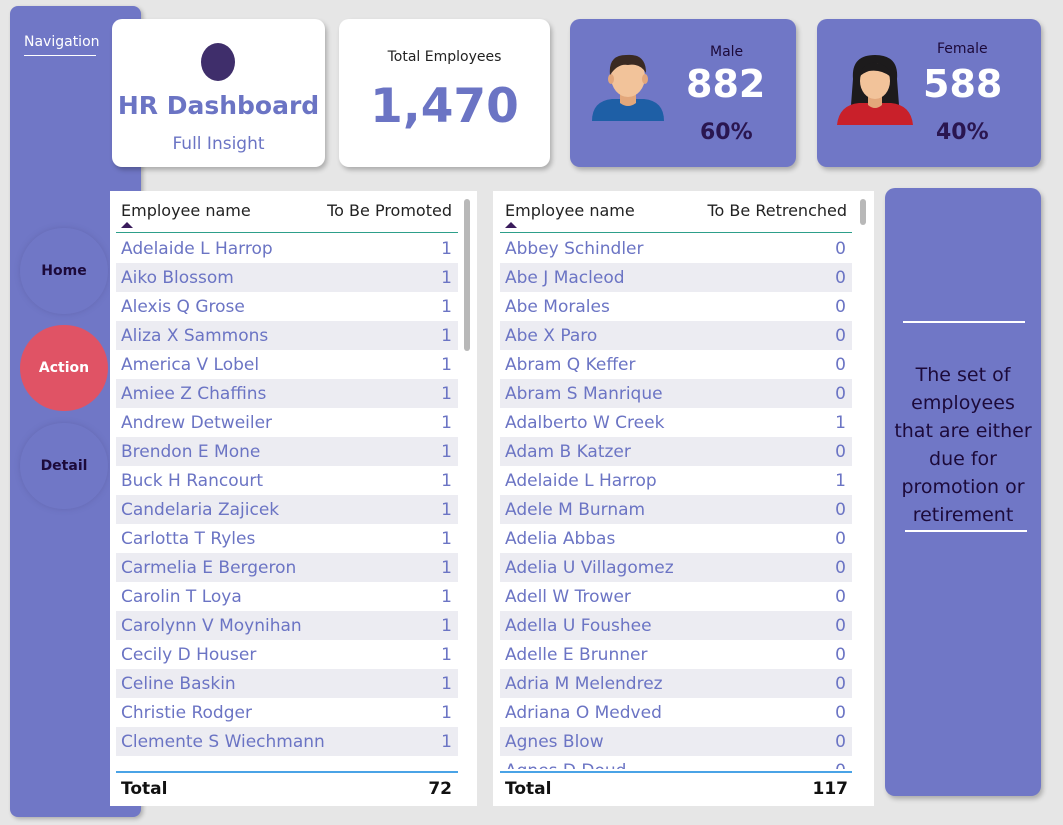  What do you see at coordinates (64, 271) in the screenshot?
I see `nav-home-button: Home` at bounding box center [64, 271].